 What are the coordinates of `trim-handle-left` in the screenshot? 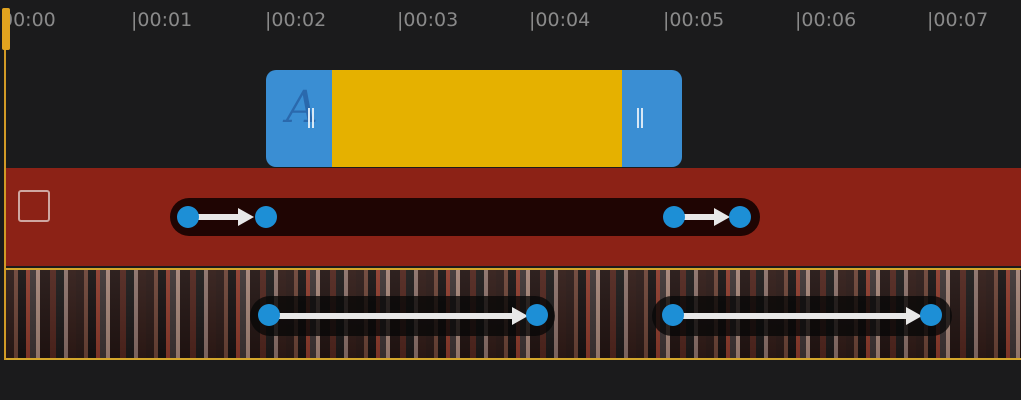 It's located at (311, 118).